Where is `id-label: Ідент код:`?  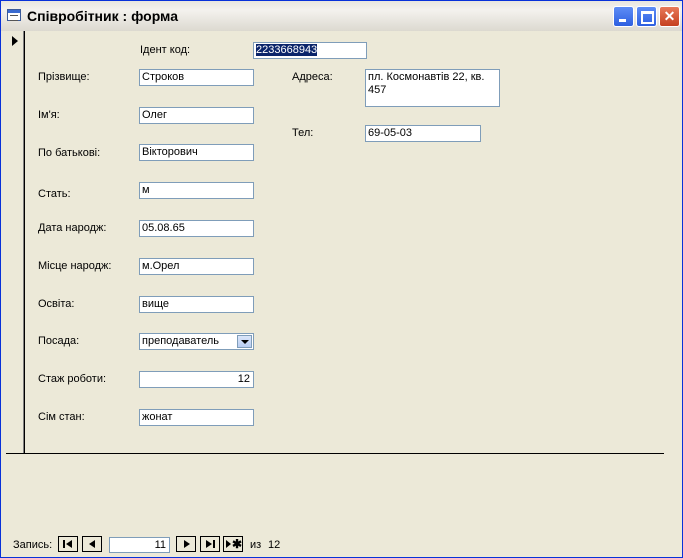
id-label: Ідент код: is located at coordinates (165, 50).